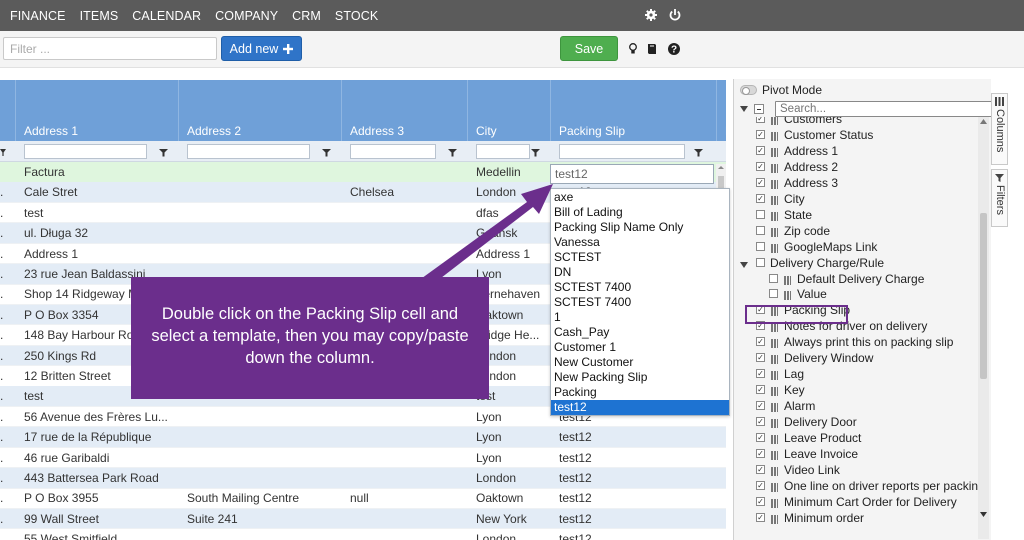 This screenshot has height=540, width=1024. I want to click on column-tree-item: ✓ Delivery Window, so click(857, 358).